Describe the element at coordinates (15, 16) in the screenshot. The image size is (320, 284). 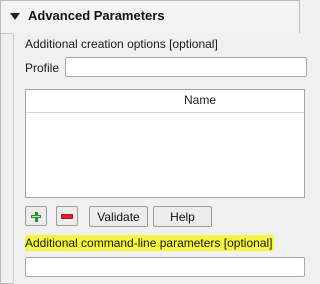
I see `collapse-arrow-icon` at that location.